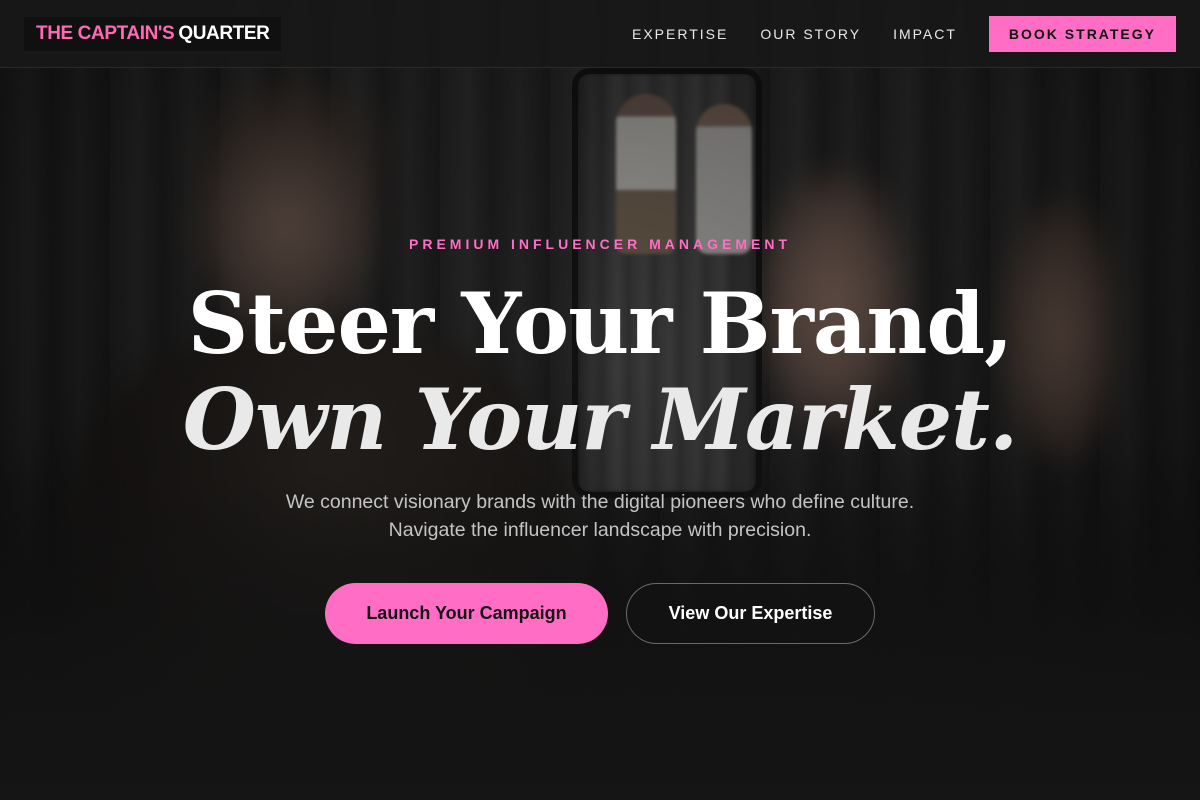 The image size is (1200, 800). I want to click on book-strategy-button: BOOK STRATEGY, so click(1082, 33).